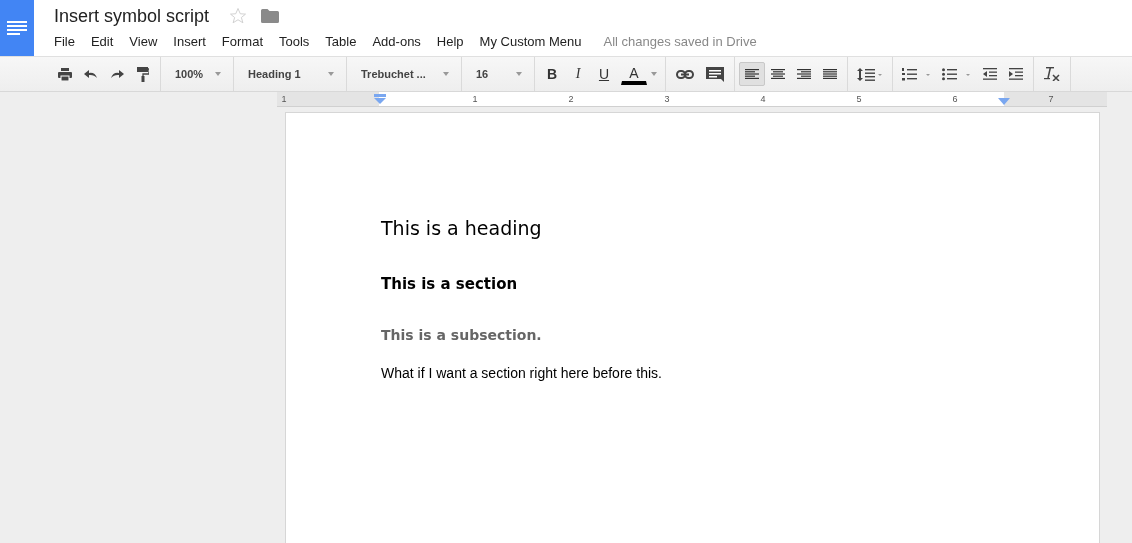  What do you see at coordinates (242, 41) in the screenshot?
I see `menu-item: Format` at bounding box center [242, 41].